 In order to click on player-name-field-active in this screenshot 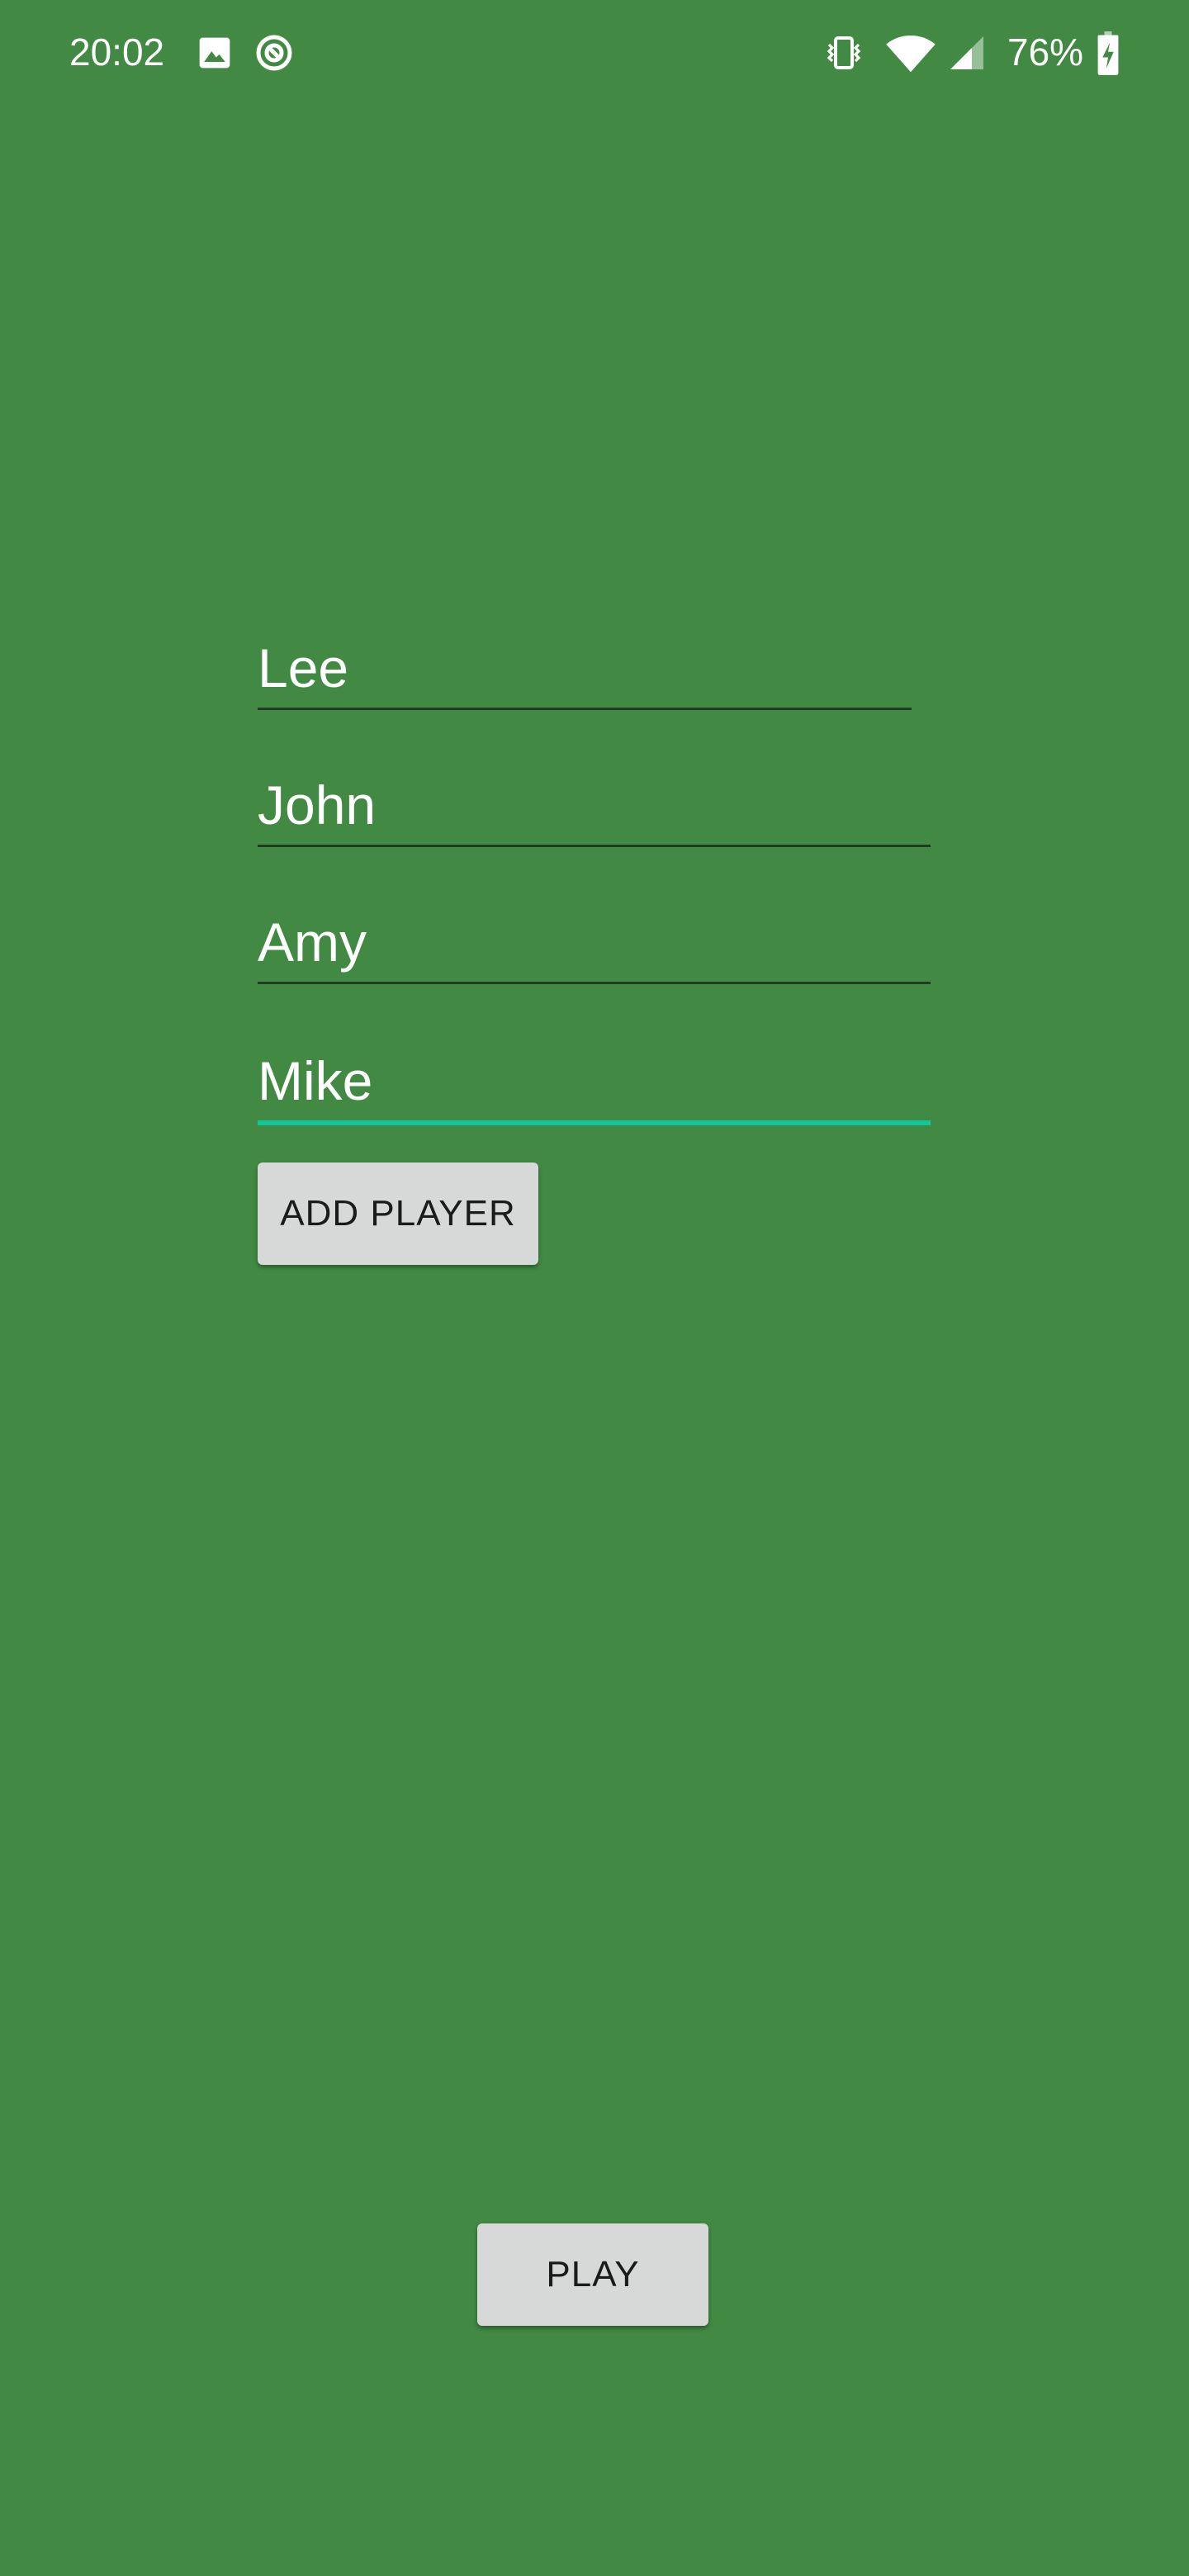, I will do `click(594, 1086)`.